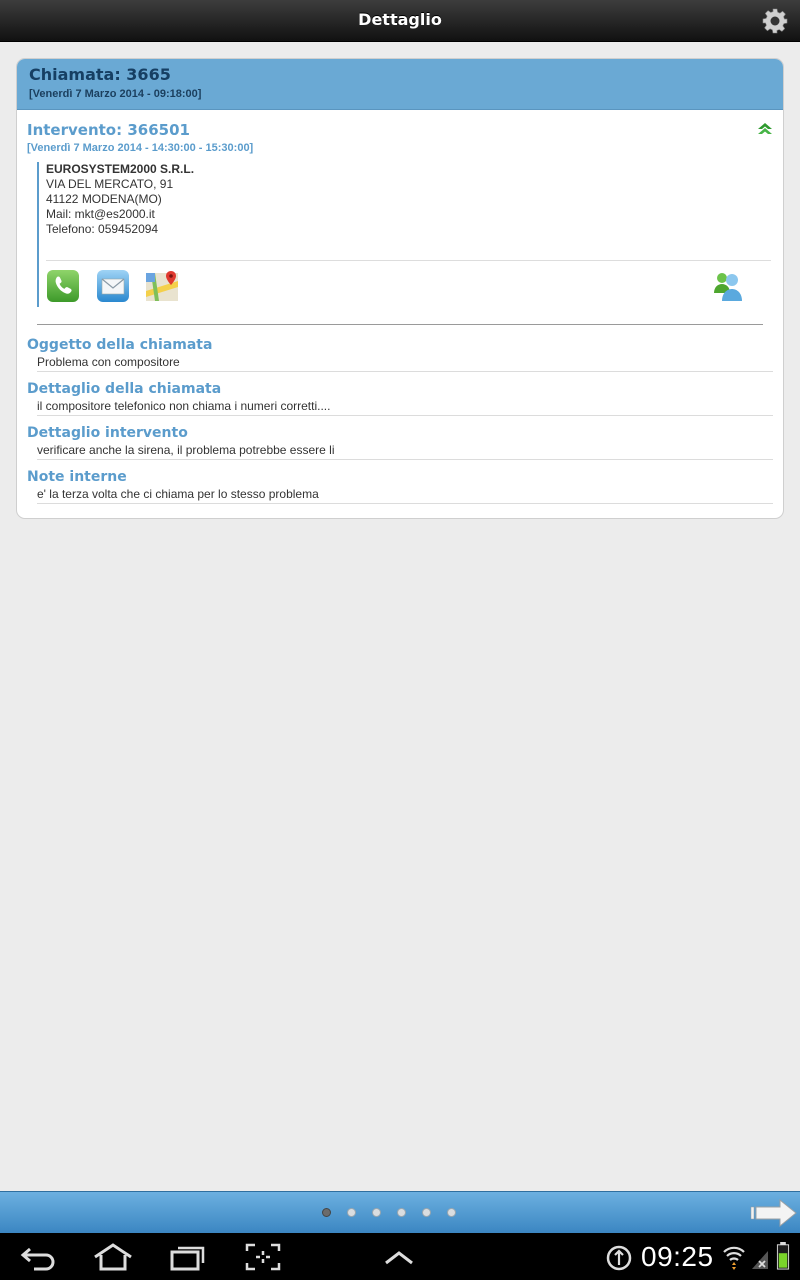 The image size is (800, 1280). I want to click on clock: 09:25, so click(677, 1256).